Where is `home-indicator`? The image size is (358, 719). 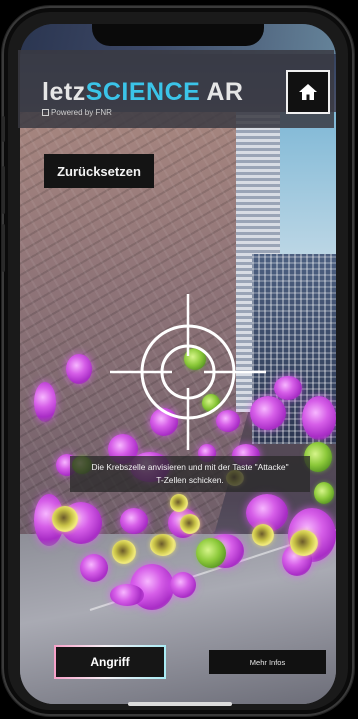 home-indicator is located at coordinates (180, 704).